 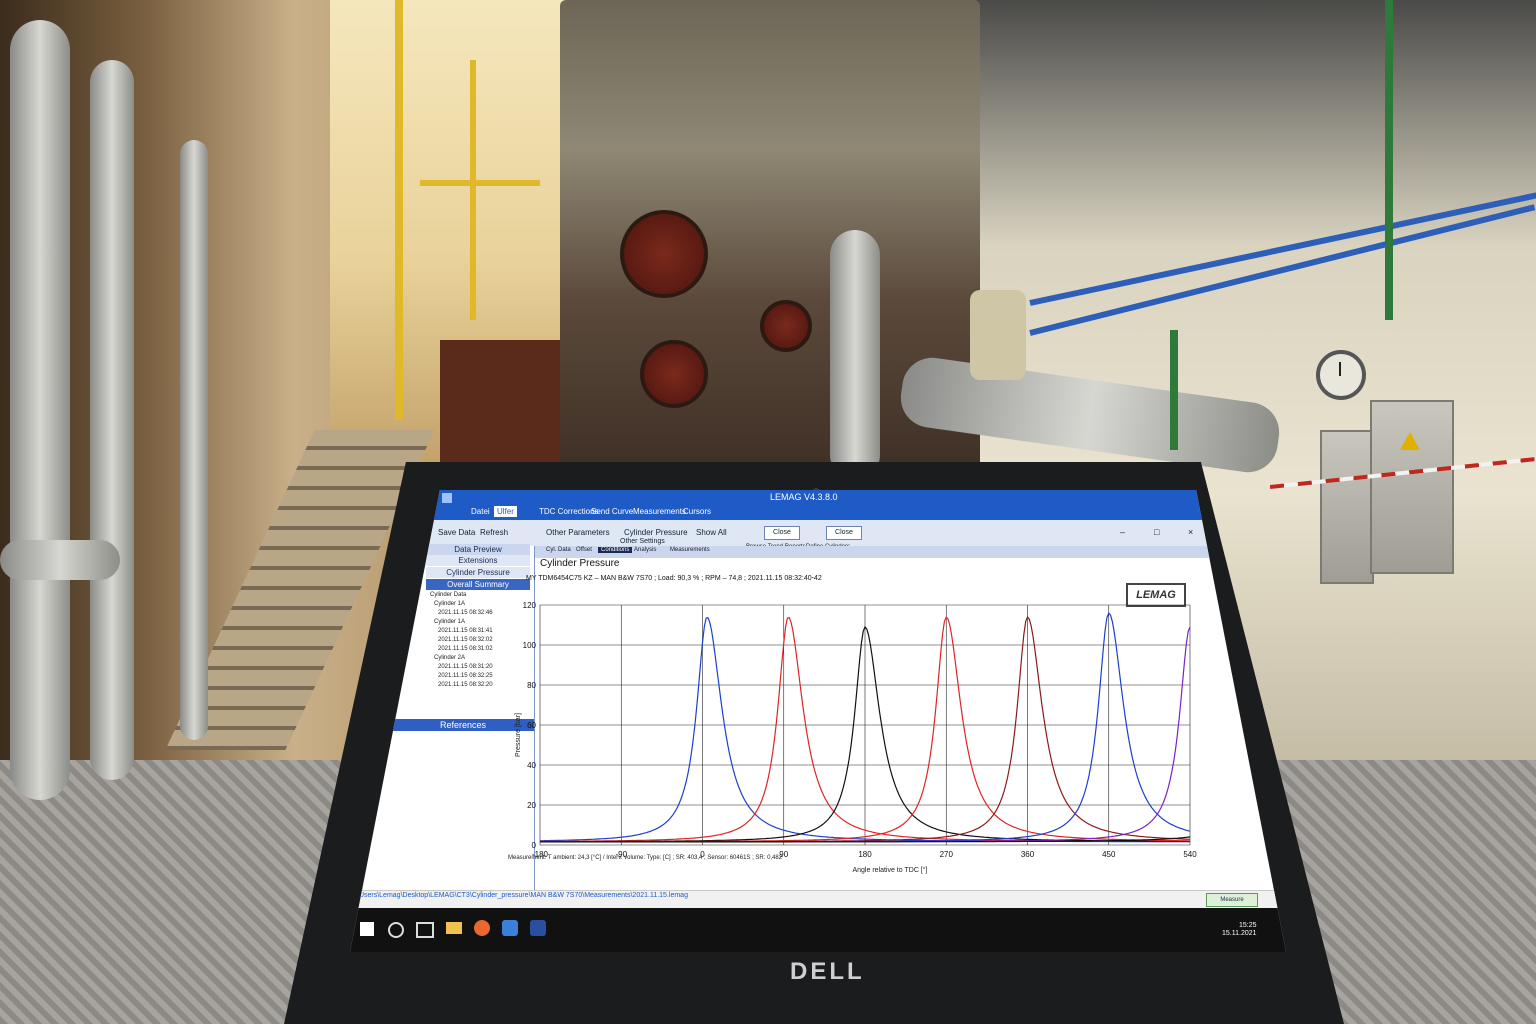 What do you see at coordinates (697, 511) in the screenshot?
I see `menu-item: Cursors` at bounding box center [697, 511].